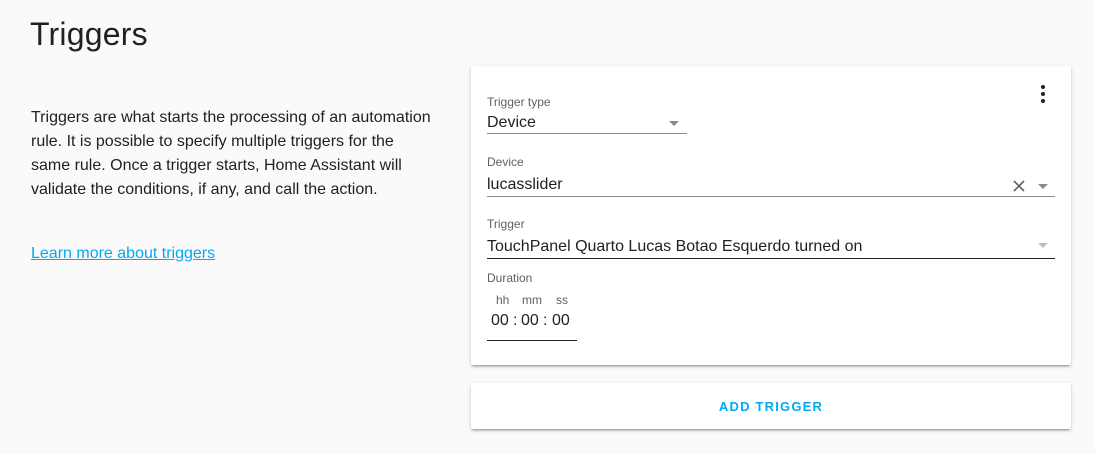 This screenshot has width=1095, height=454. What do you see at coordinates (510, 278) in the screenshot?
I see `duration-label: Duration` at bounding box center [510, 278].